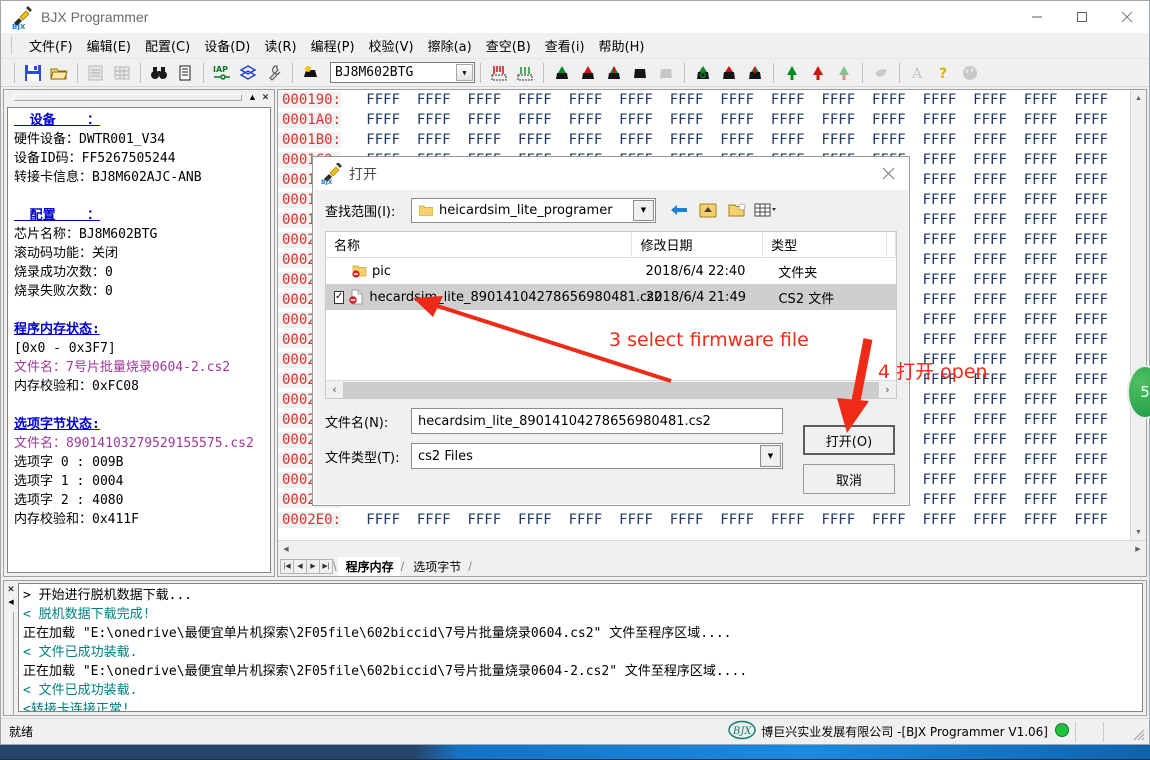 Image resolution: width=1150 pixels, height=760 pixels. What do you see at coordinates (792, 73) in the screenshot?
I see `tree-green-icon` at bounding box center [792, 73].